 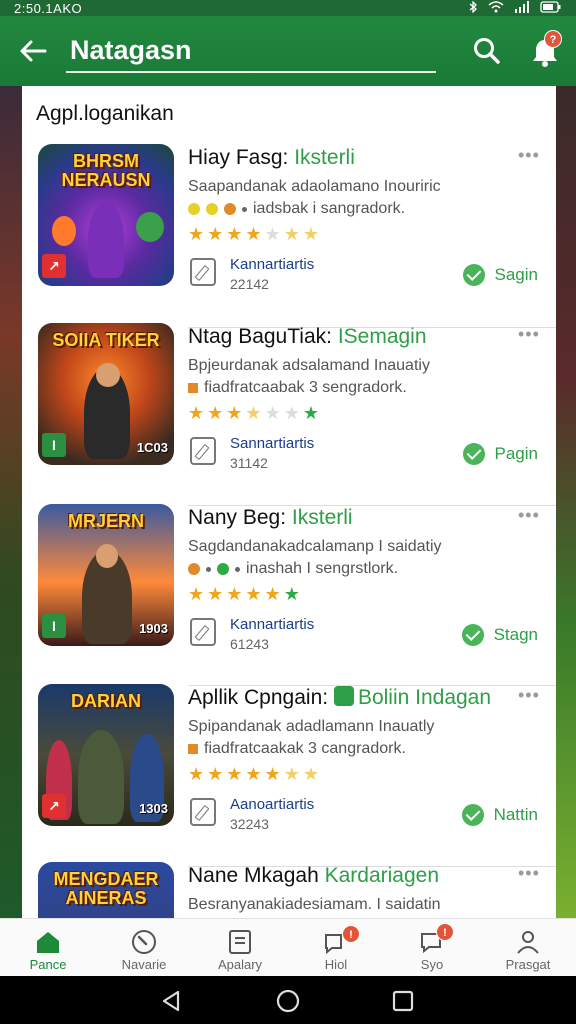 What do you see at coordinates (237, 517) in the screenshot?
I see `app-name-text: Nany Beg:` at bounding box center [237, 517].